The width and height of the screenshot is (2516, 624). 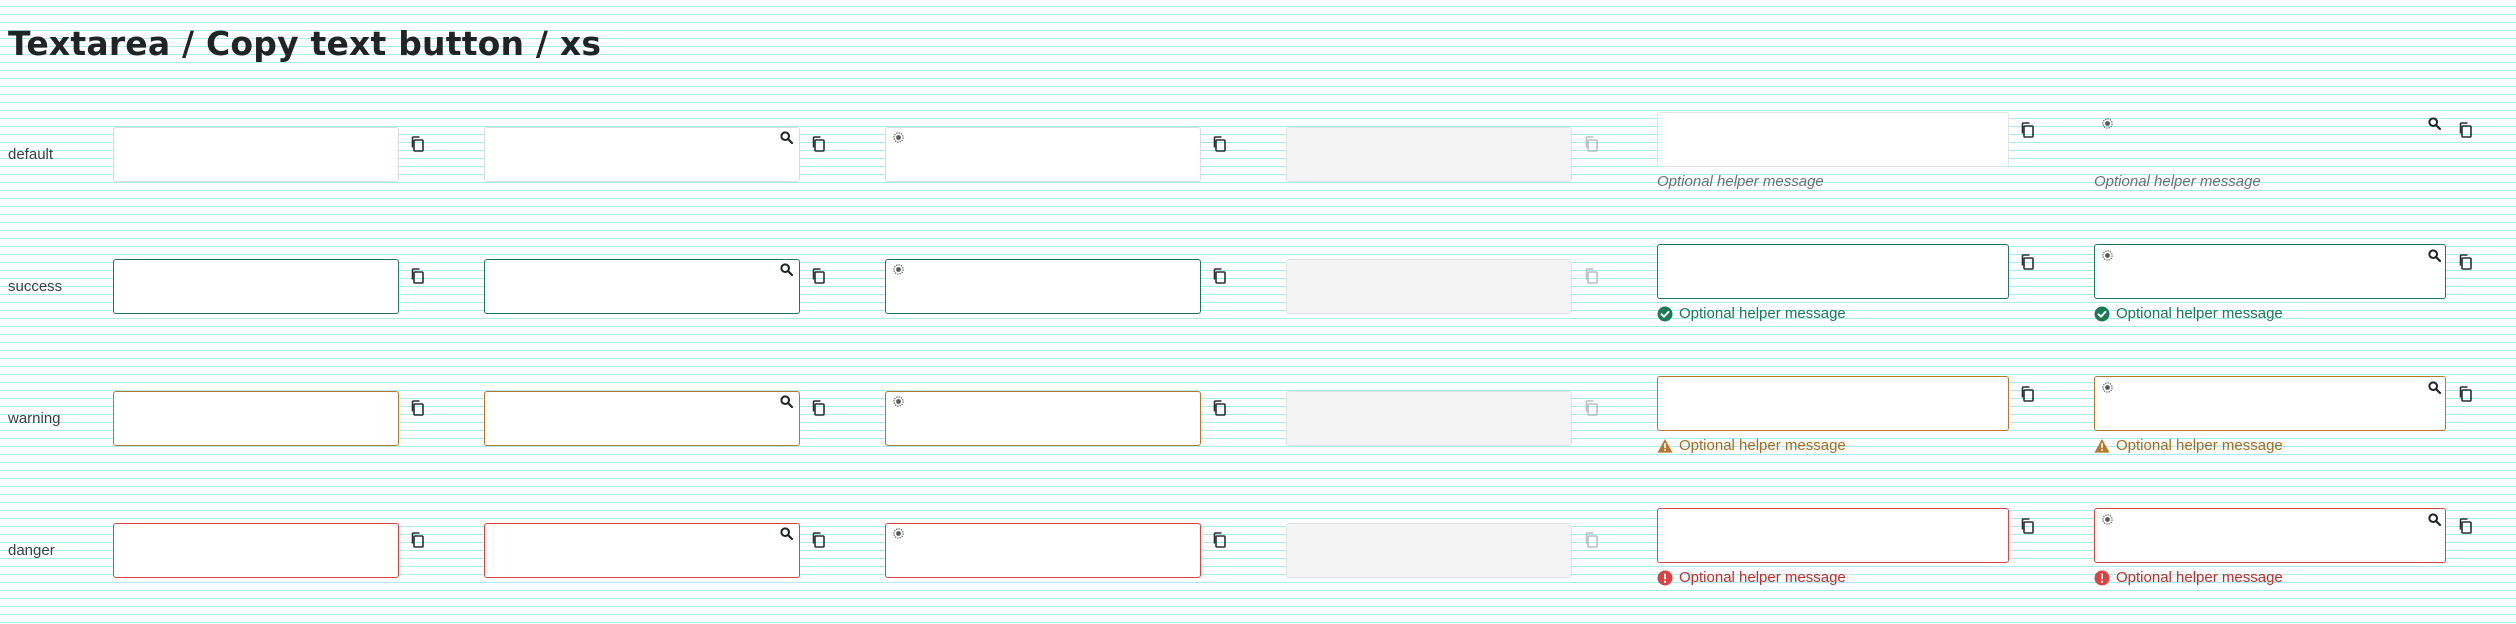 I want to click on textarea-danger-disabled, so click(x=1429, y=550).